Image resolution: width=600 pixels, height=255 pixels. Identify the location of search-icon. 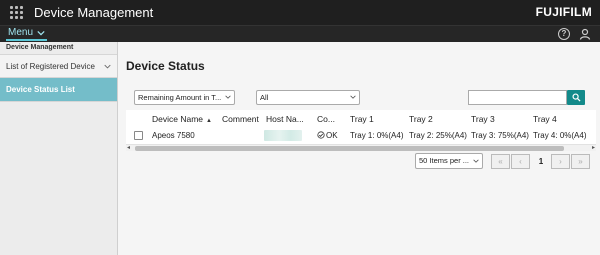
(576, 97).